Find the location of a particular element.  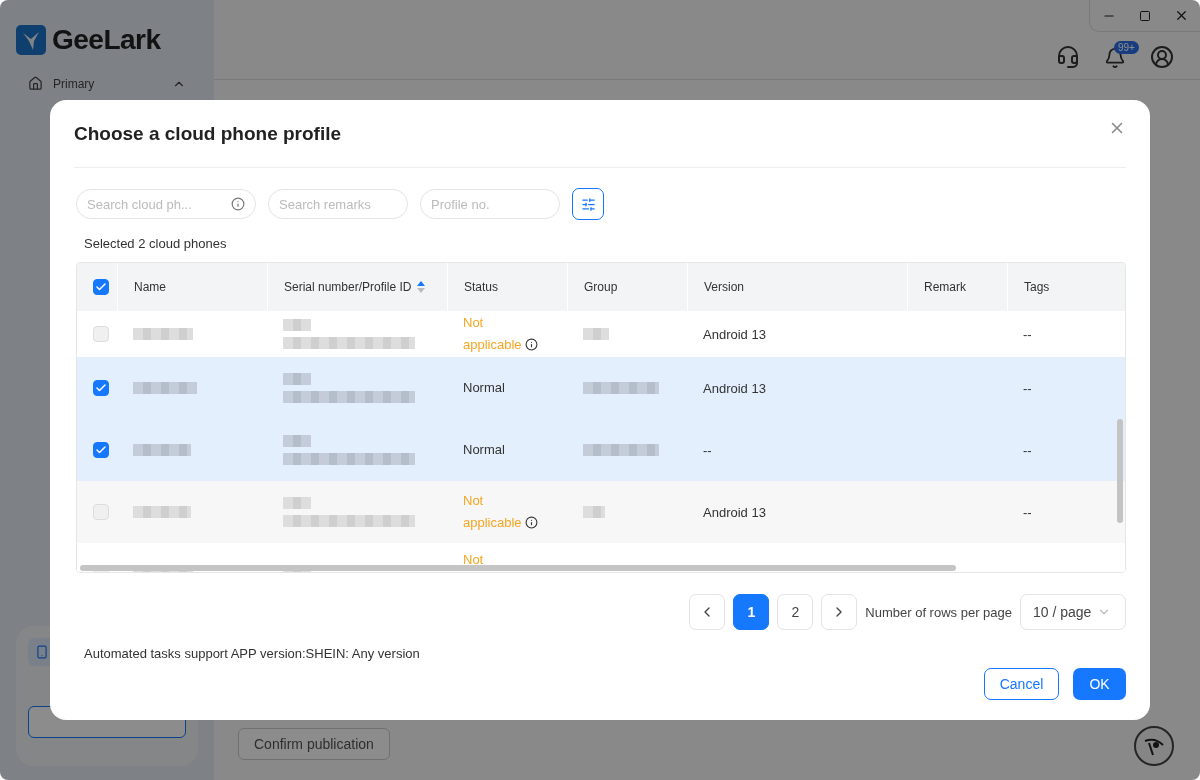

maximize-icon is located at coordinates (1144, 15).